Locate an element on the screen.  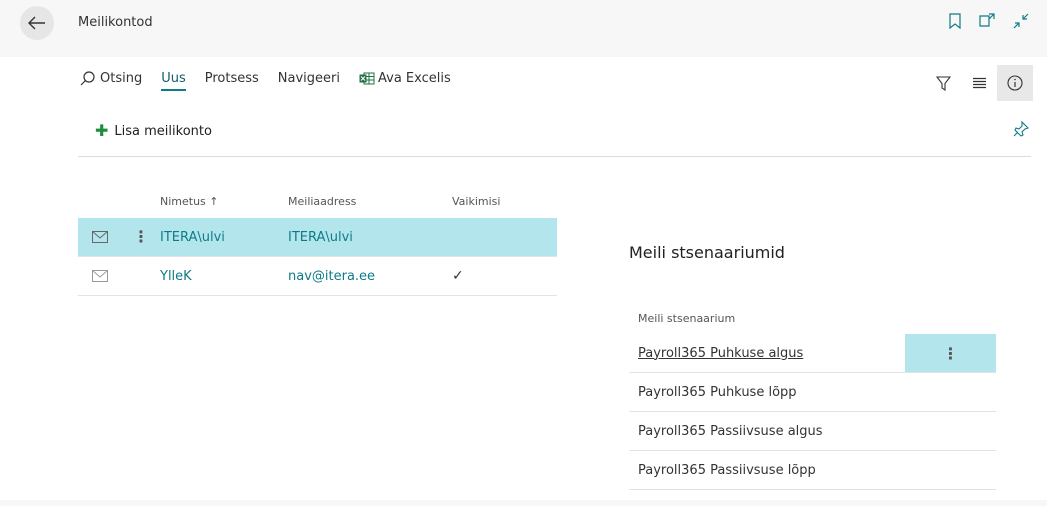
tab-navigate: Navigeeri is located at coordinates (309, 78).